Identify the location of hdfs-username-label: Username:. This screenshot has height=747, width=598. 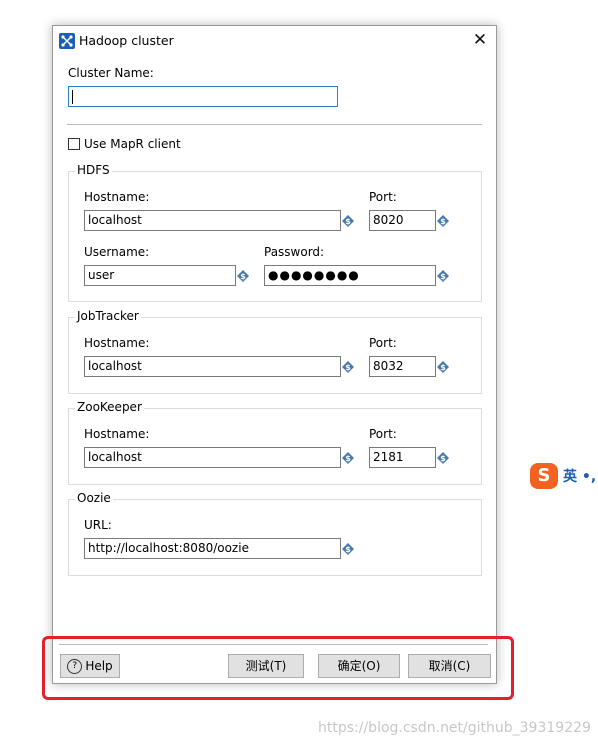
(117, 252).